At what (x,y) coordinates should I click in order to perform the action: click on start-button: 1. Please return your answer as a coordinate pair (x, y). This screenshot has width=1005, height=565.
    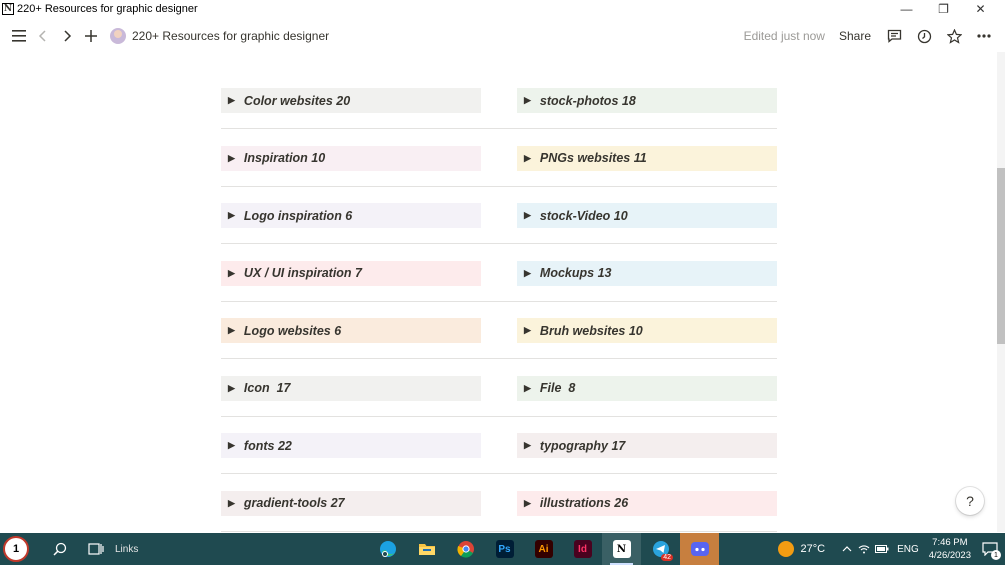
    Looking at the image, I should click on (16, 549).